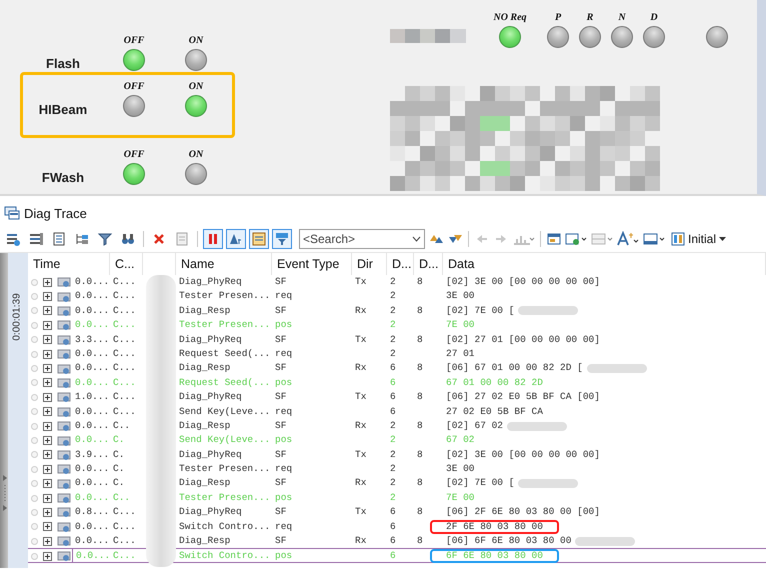 Image resolution: width=766 pixels, height=585 pixels. Describe the element at coordinates (360, 425) in the screenshot. I see `table-cell-text: Rx` at that location.